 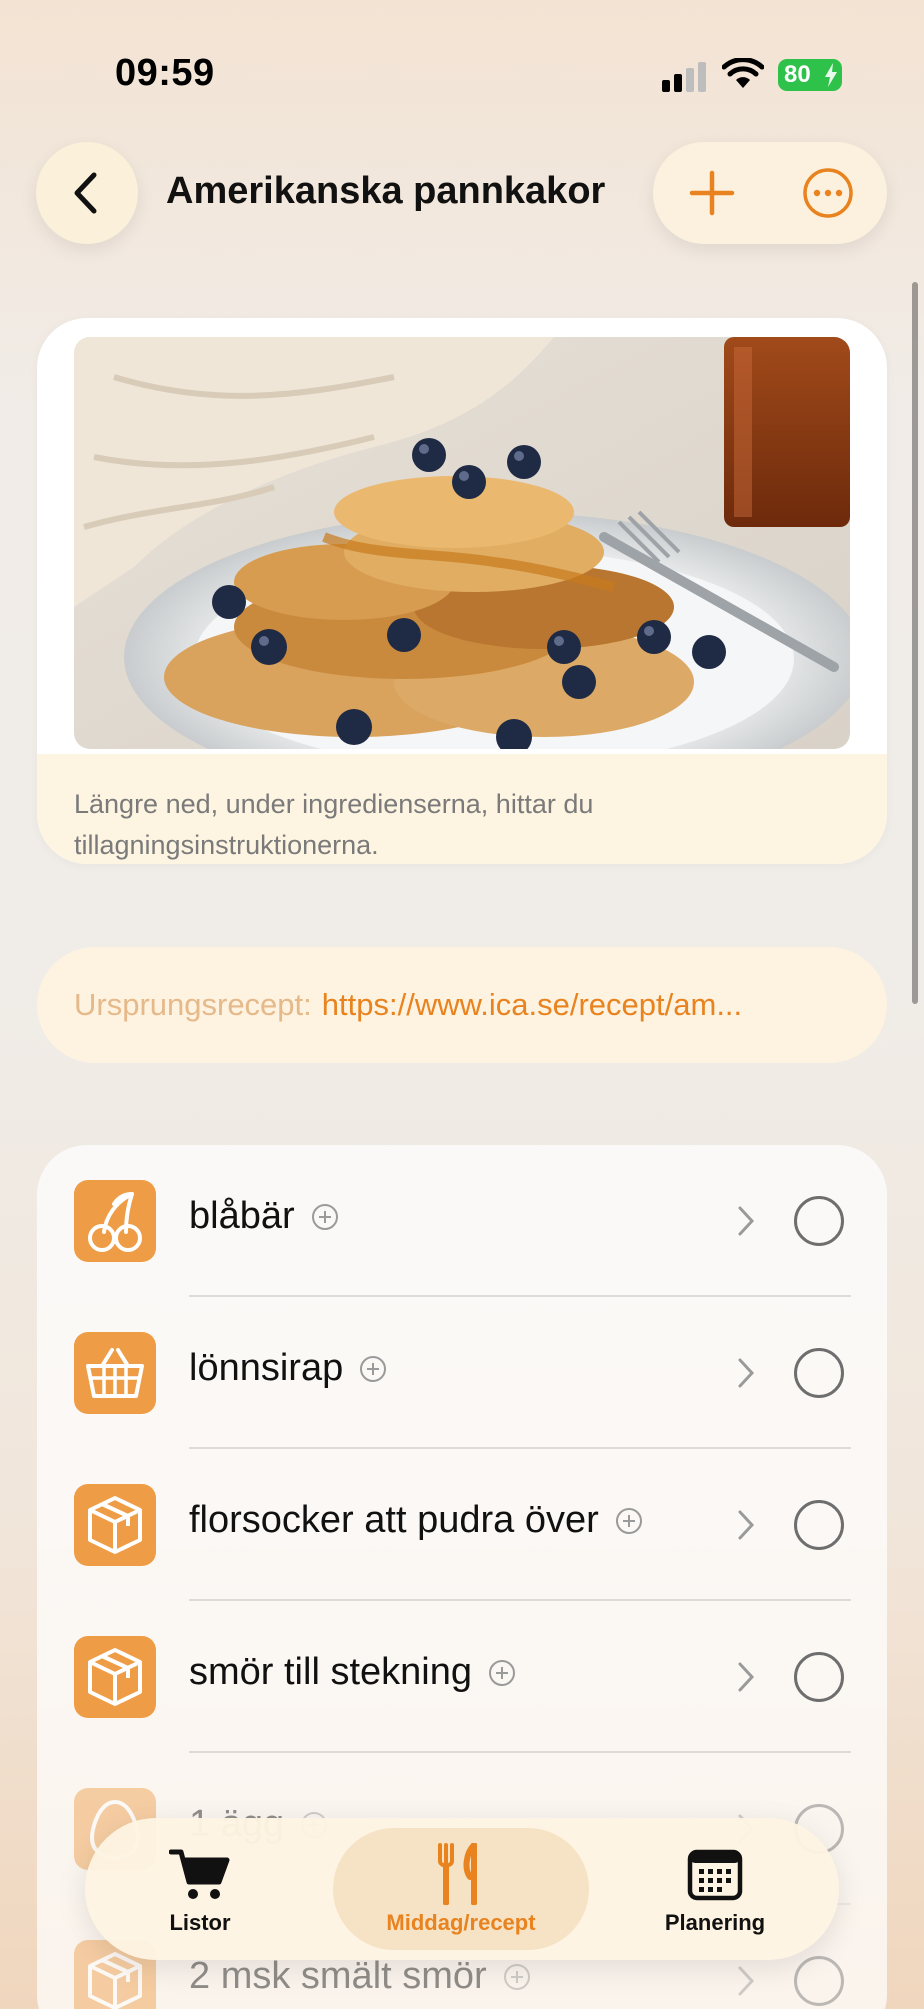 I want to click on charging-bolt-icon, so click(x=831, y=75).